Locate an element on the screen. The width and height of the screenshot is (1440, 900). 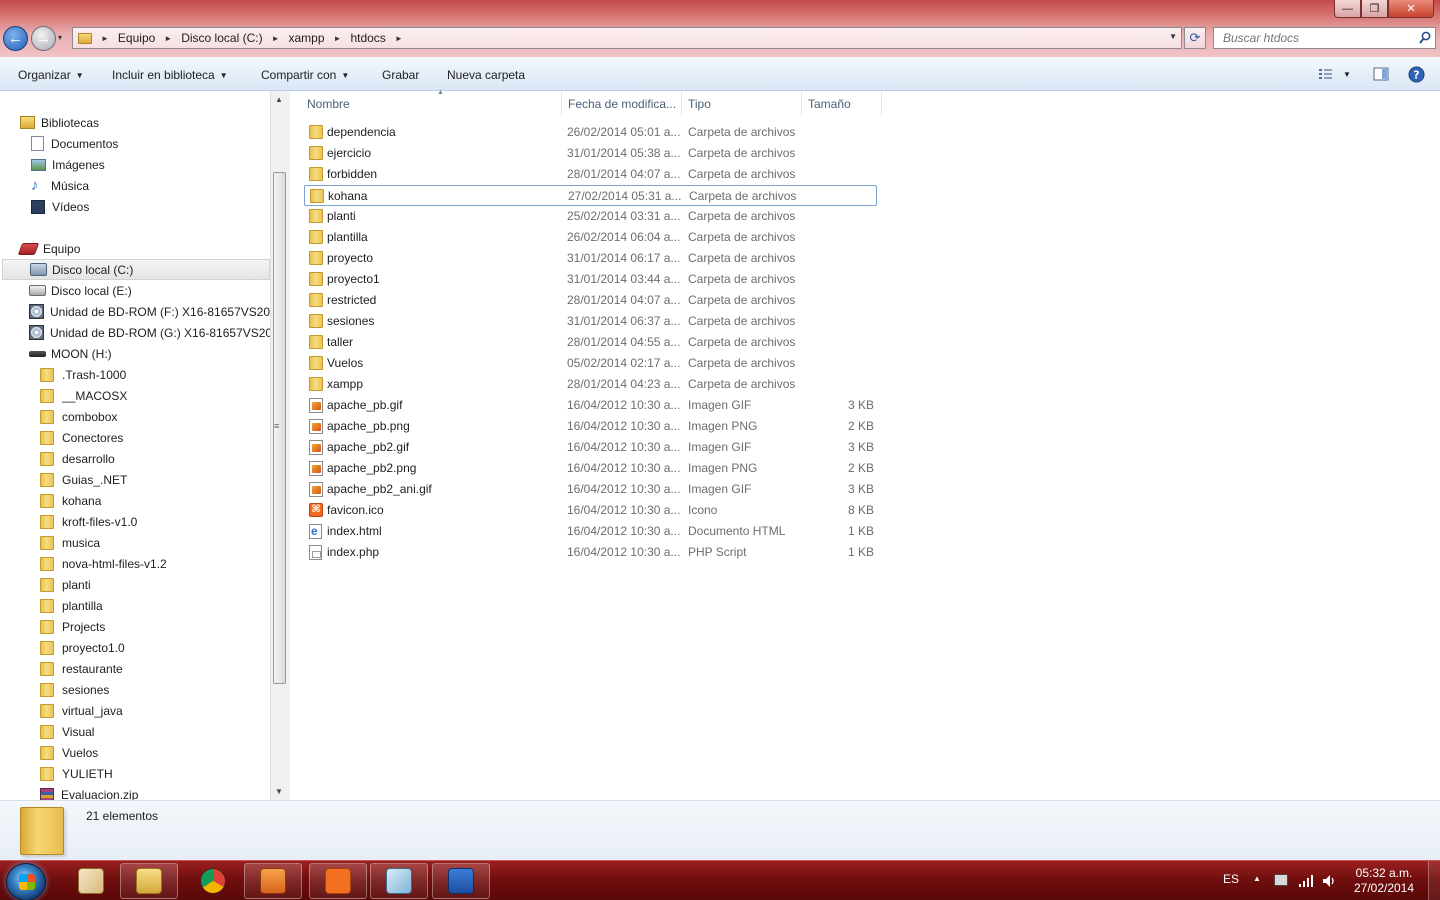
show-hidden-icons-icon: ▲ is located at coordinates (1257, 878).